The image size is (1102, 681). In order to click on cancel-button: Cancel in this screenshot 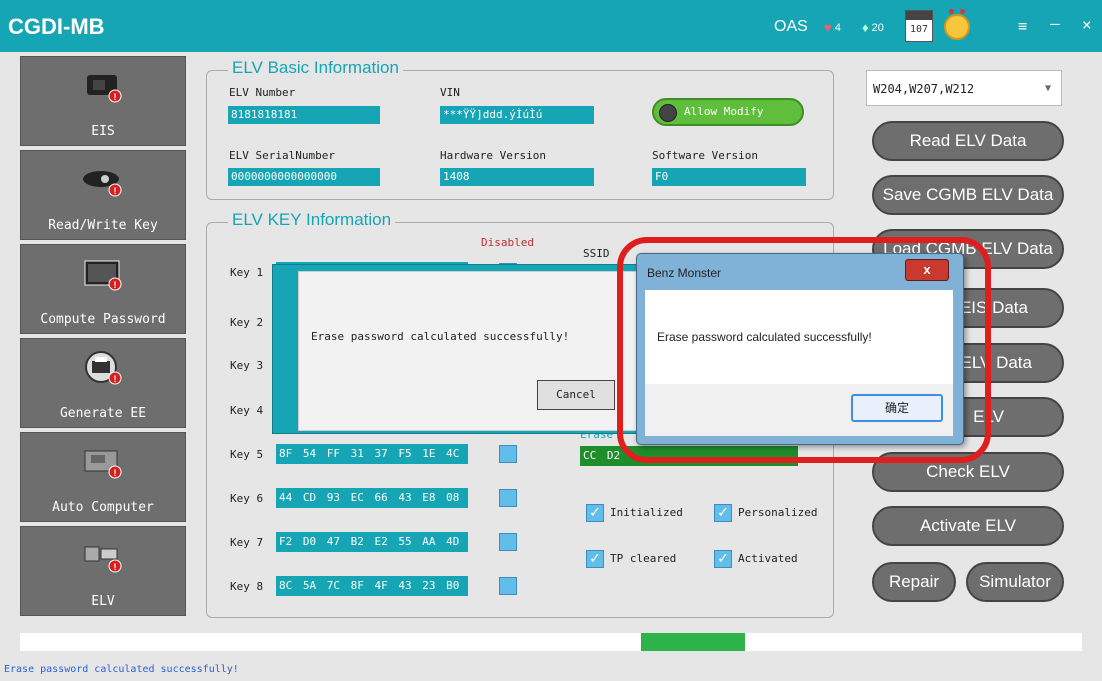, I will do `click(576, 395)`.